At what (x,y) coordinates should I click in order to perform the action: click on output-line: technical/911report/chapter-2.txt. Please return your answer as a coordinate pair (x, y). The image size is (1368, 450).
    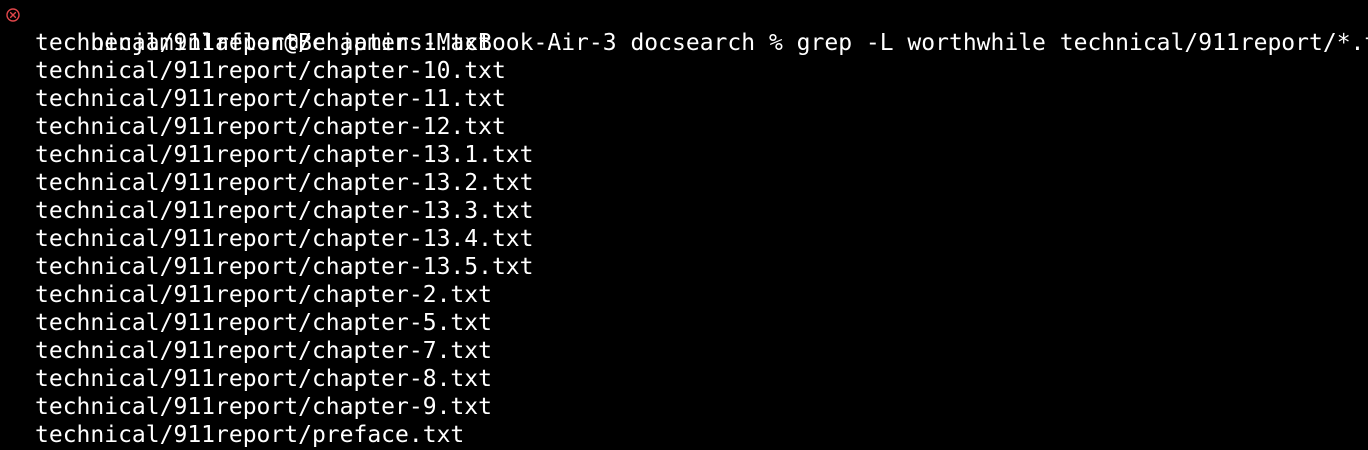
    Looking at the image, I should click on (263, 295).